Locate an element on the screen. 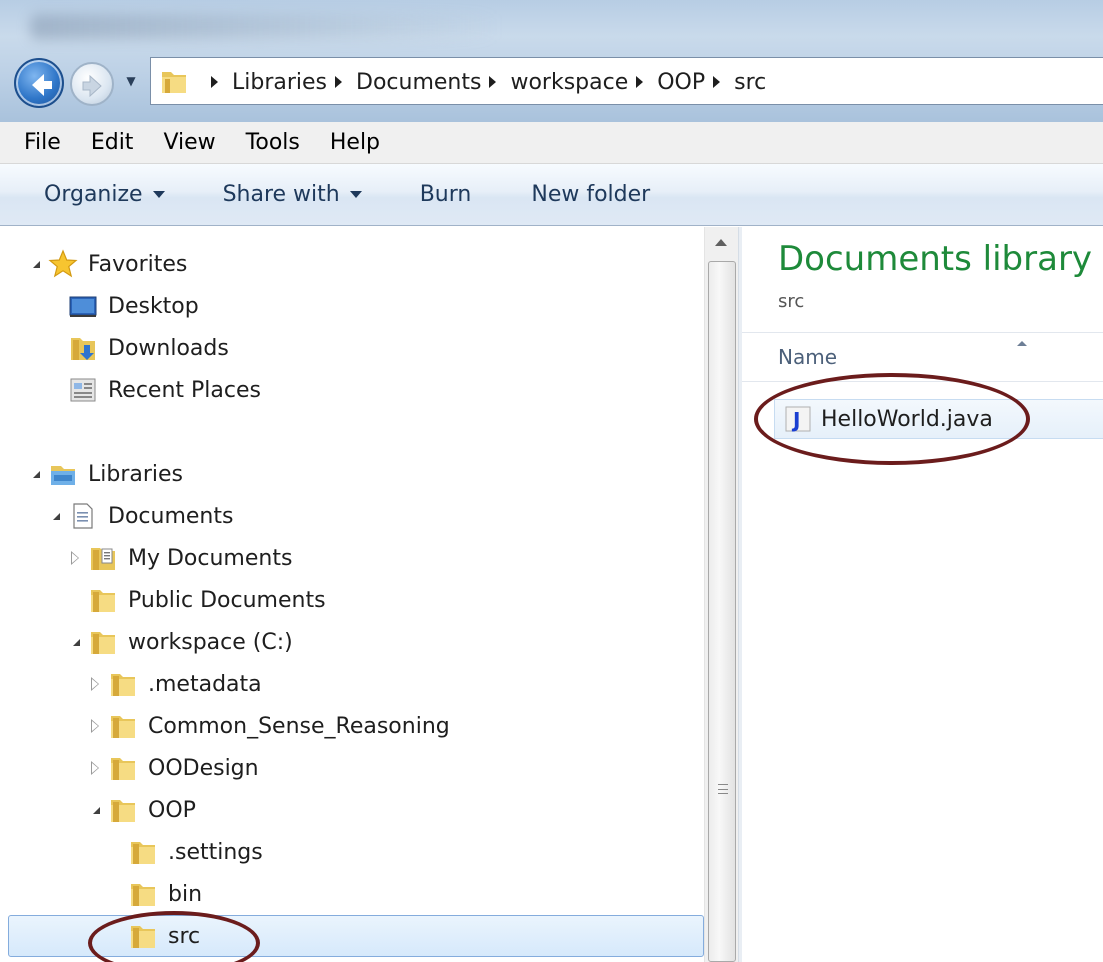 This screenshot has width=1103, height=962. window-titlebar: ▼ Libraries Documents workspace OOP src is located at coordinates (551, 61).